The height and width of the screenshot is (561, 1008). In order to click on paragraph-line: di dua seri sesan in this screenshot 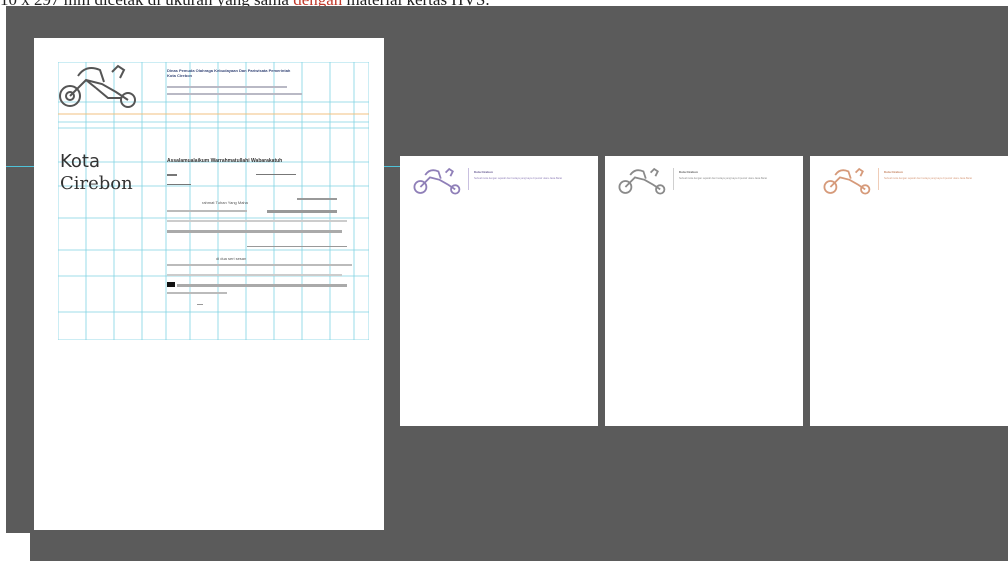, I will do `click(231, 258)`.